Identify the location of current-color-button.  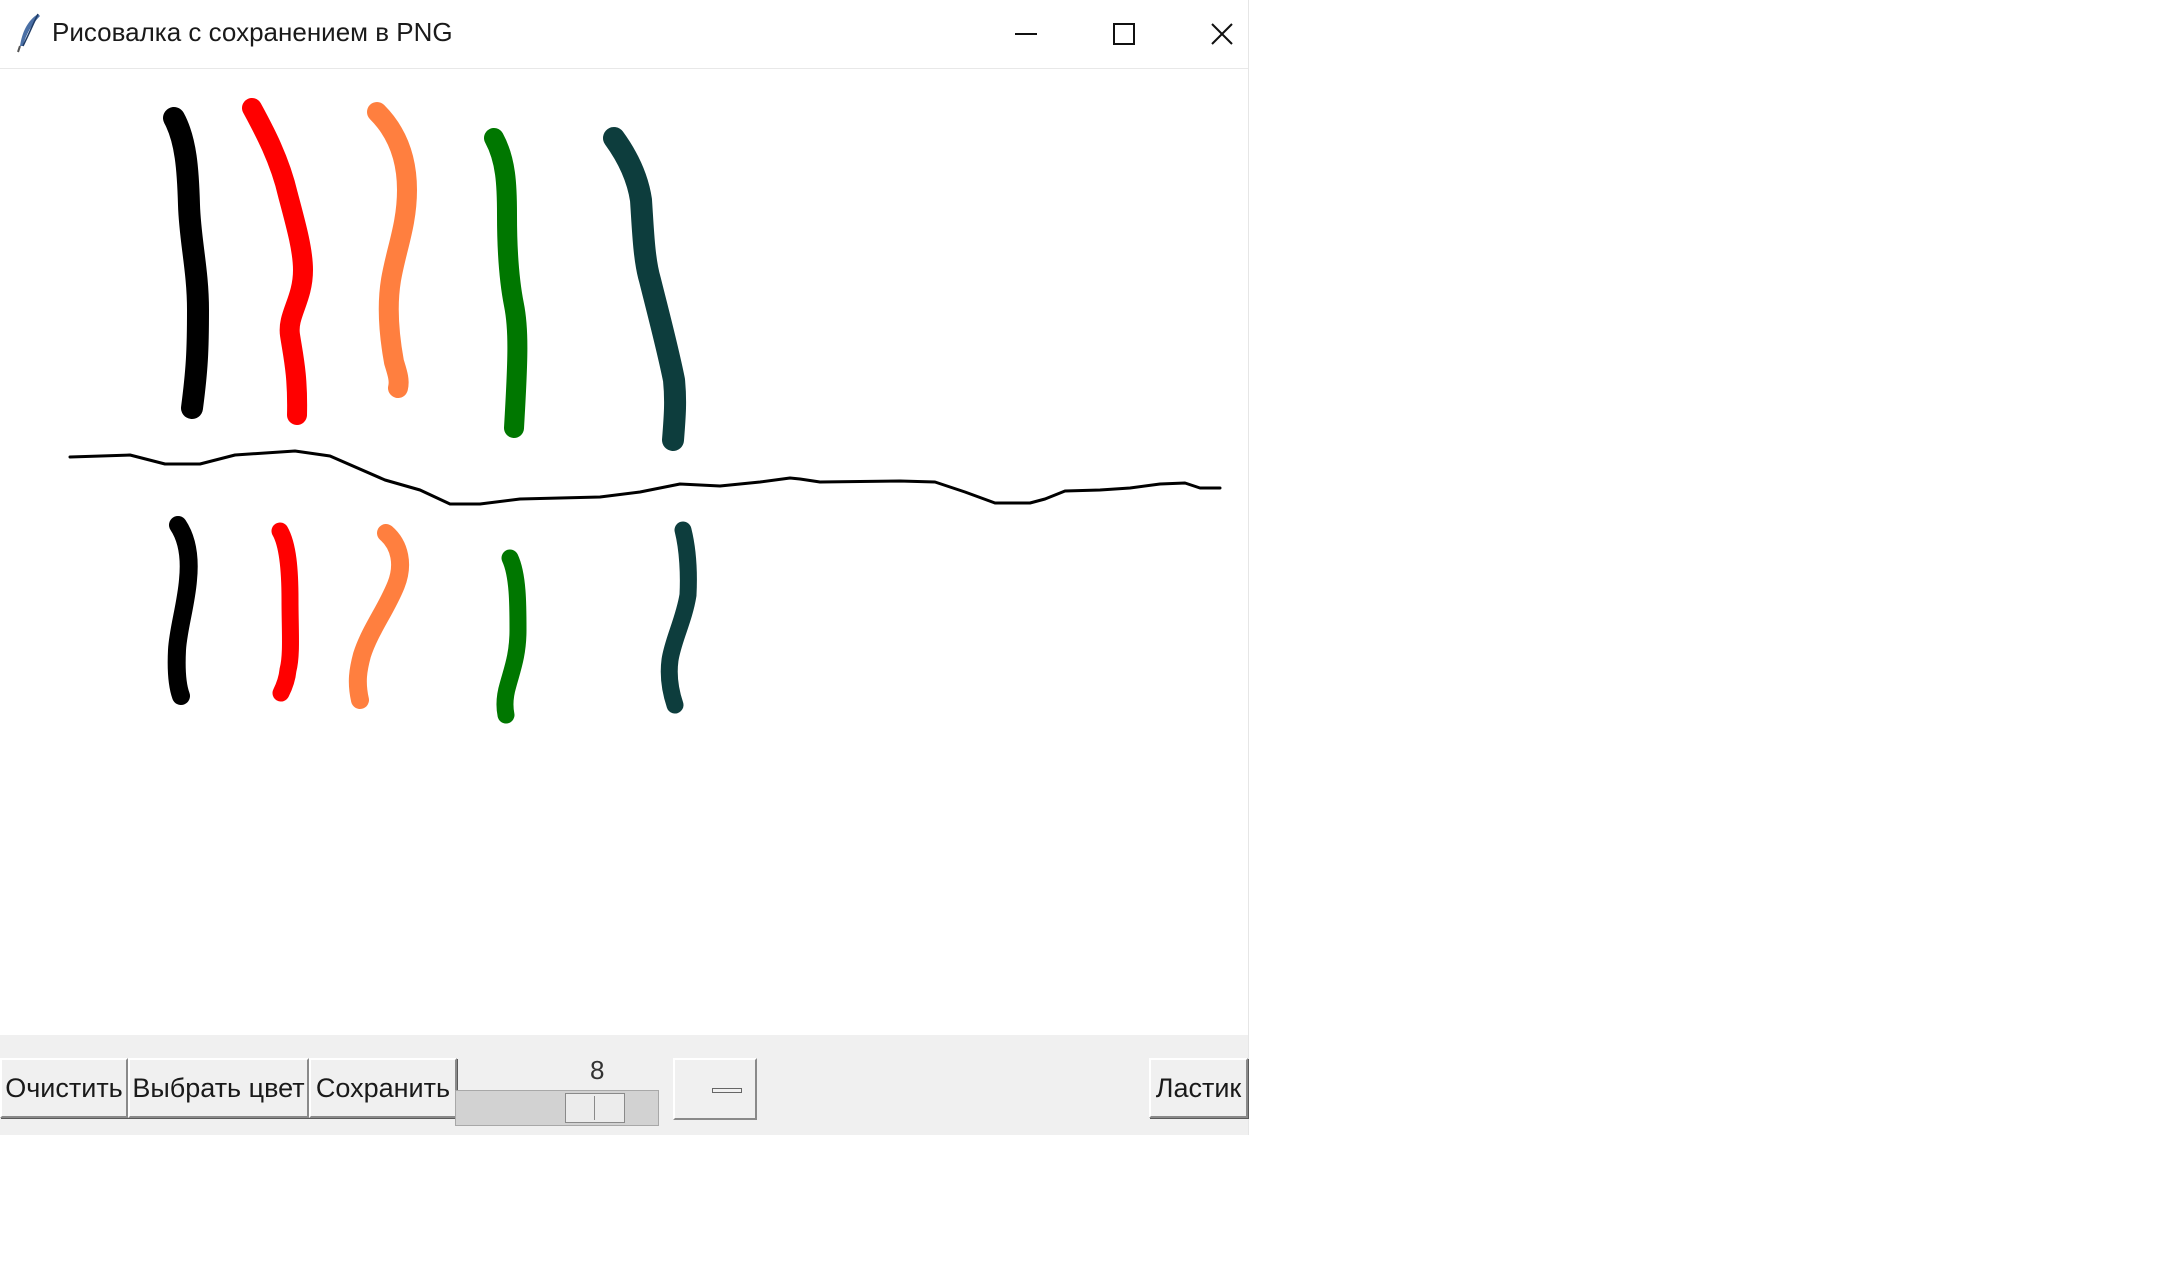
(715, 1089).